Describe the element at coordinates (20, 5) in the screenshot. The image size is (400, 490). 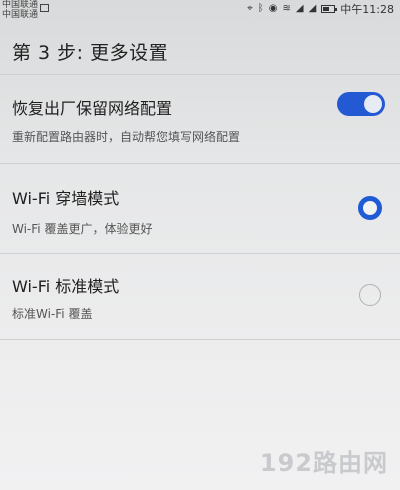
I see `carrier-label-1: 中国联通` at that location.